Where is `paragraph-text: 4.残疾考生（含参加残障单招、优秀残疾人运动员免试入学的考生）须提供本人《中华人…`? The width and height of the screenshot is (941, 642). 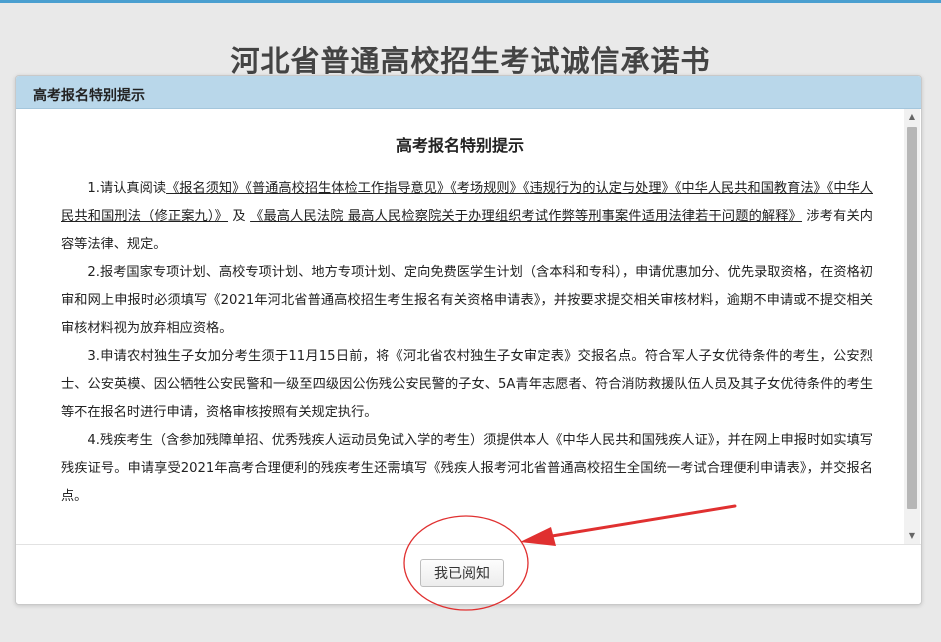 paragraph-text: 4.残疾考生（含参加残障单招、优秀残疾人运动员免试入学的考生）须提供本人《中华人… is located at coordinates (467, 468).